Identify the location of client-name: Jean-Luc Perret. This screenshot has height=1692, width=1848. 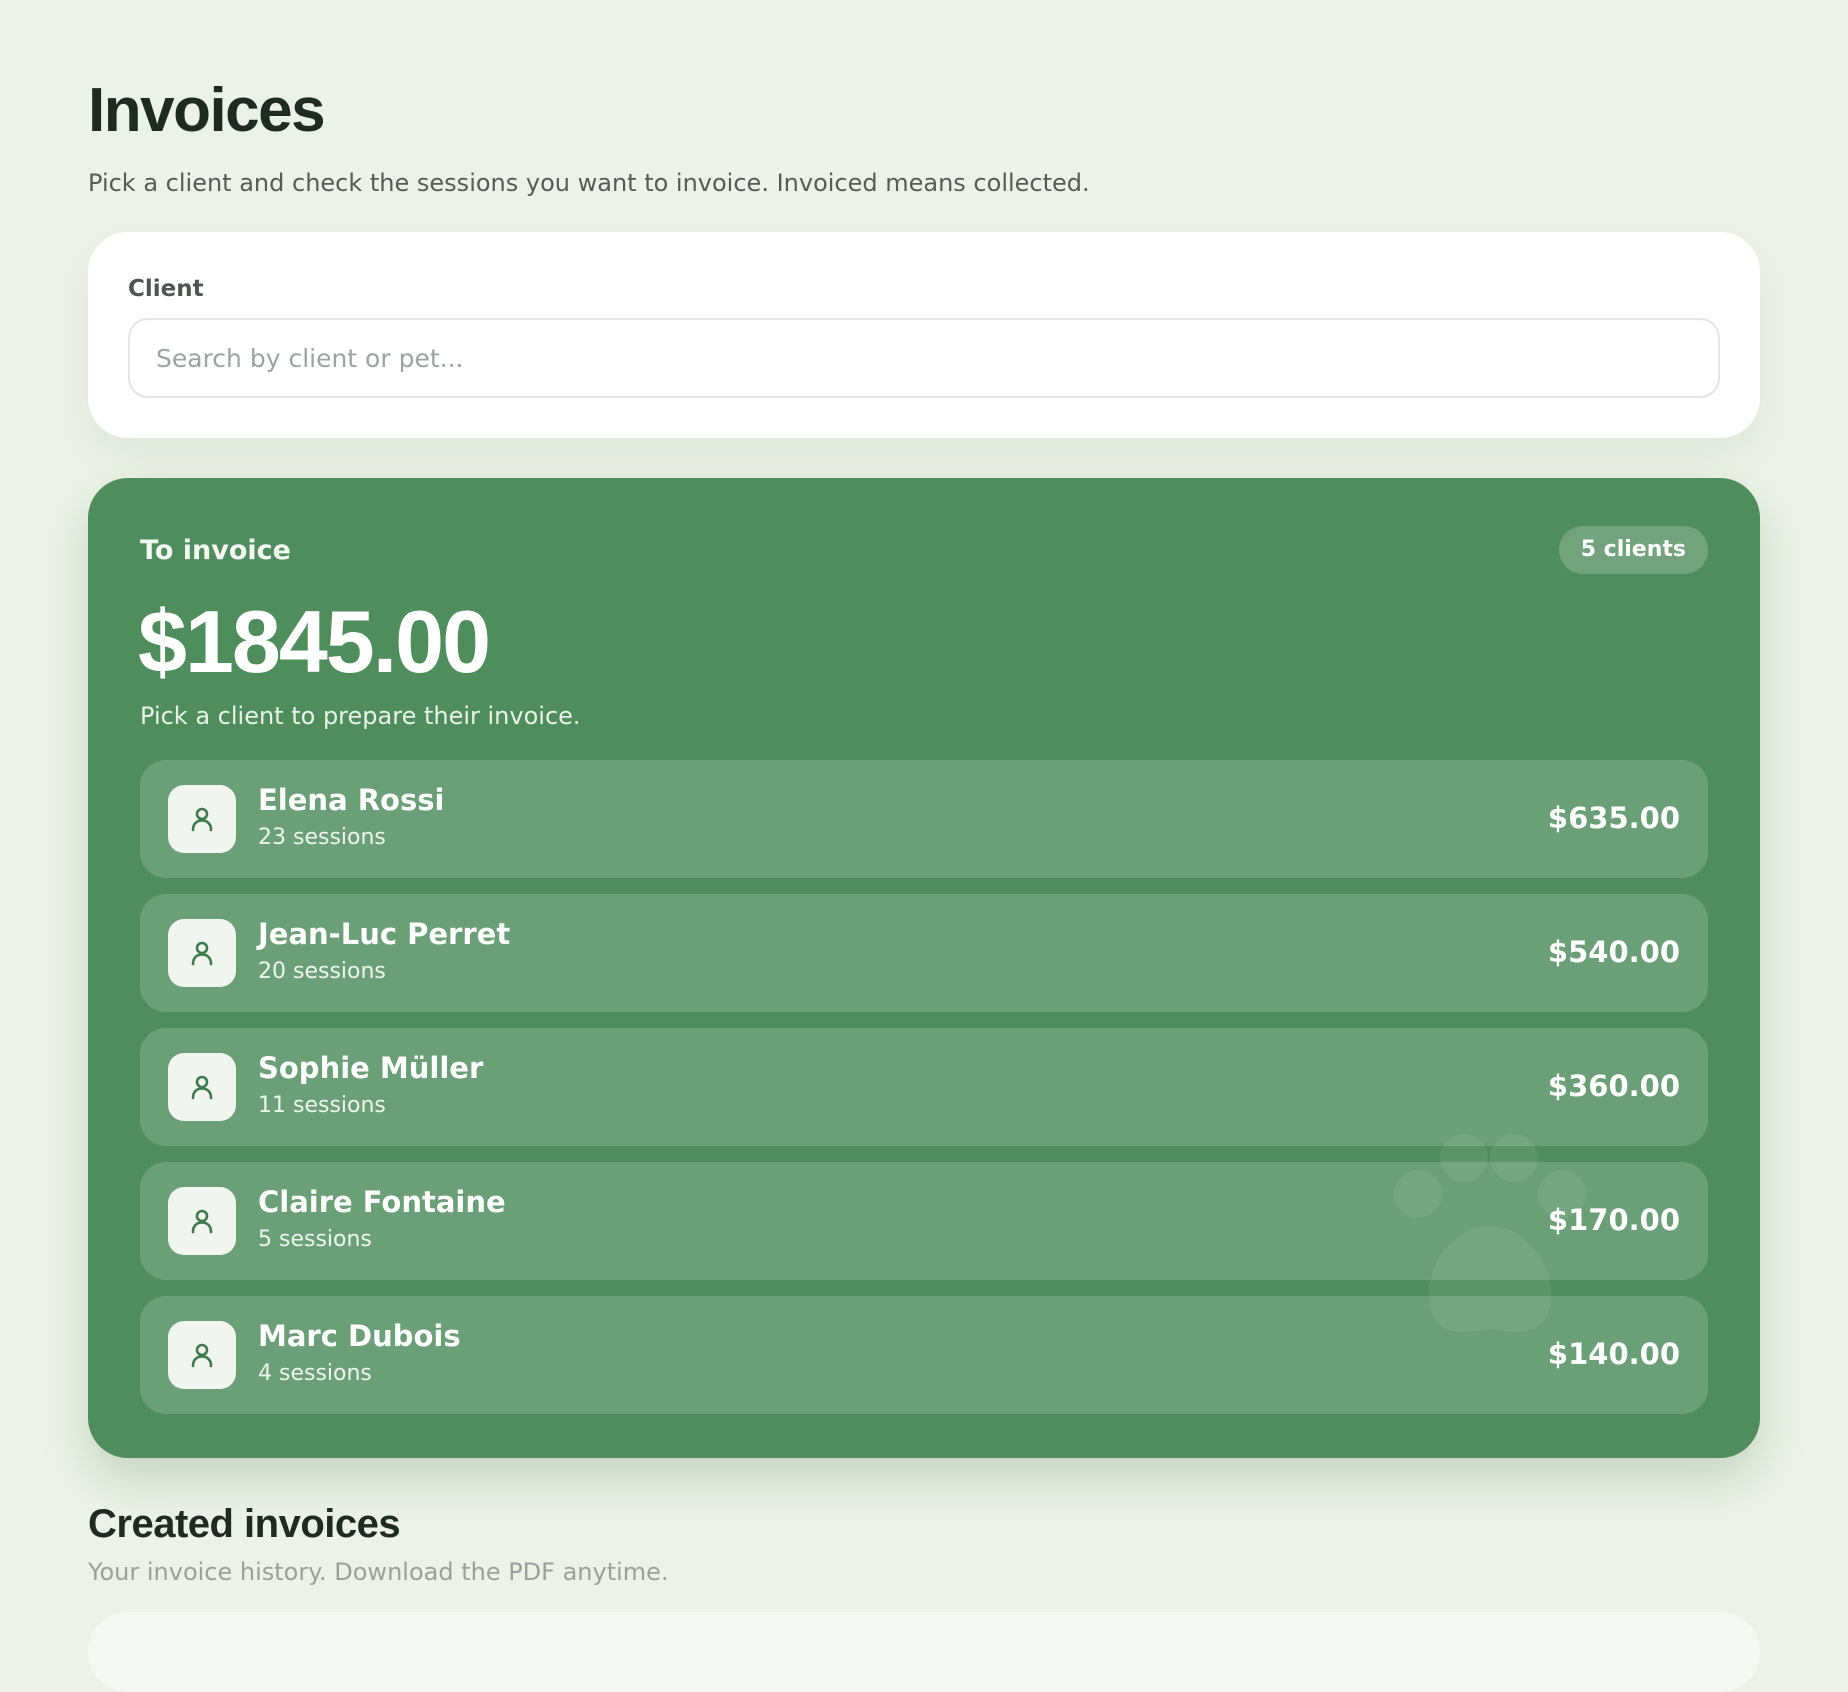
(384, 934).